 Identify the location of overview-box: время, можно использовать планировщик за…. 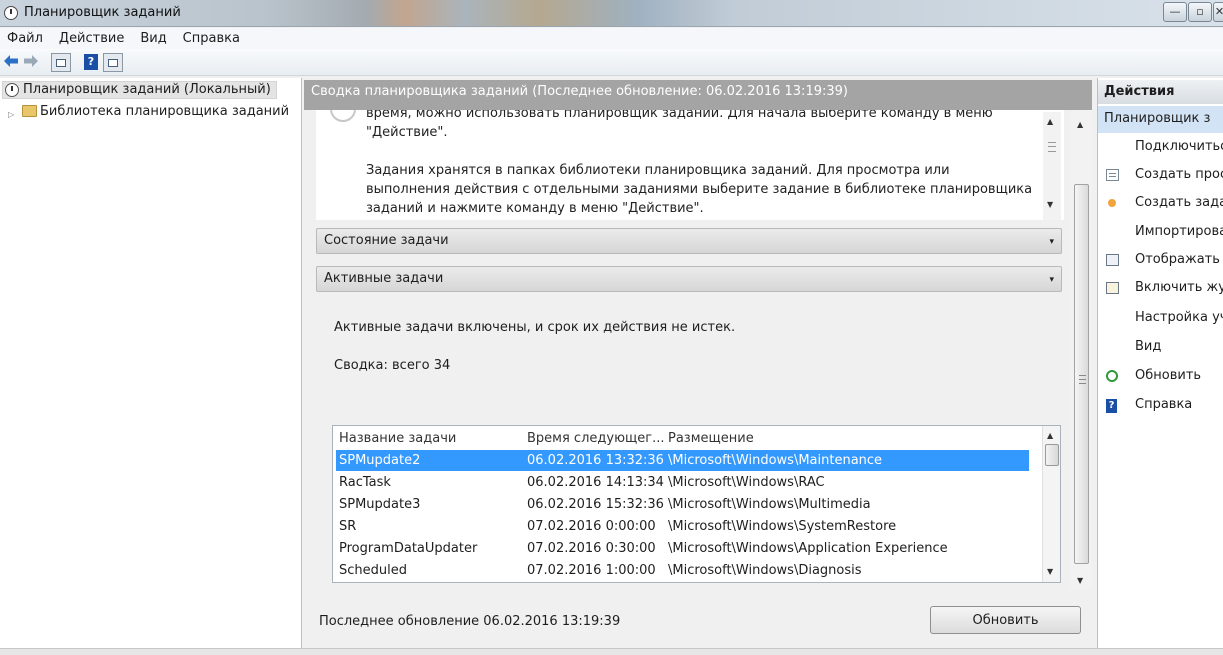
(690, 165).